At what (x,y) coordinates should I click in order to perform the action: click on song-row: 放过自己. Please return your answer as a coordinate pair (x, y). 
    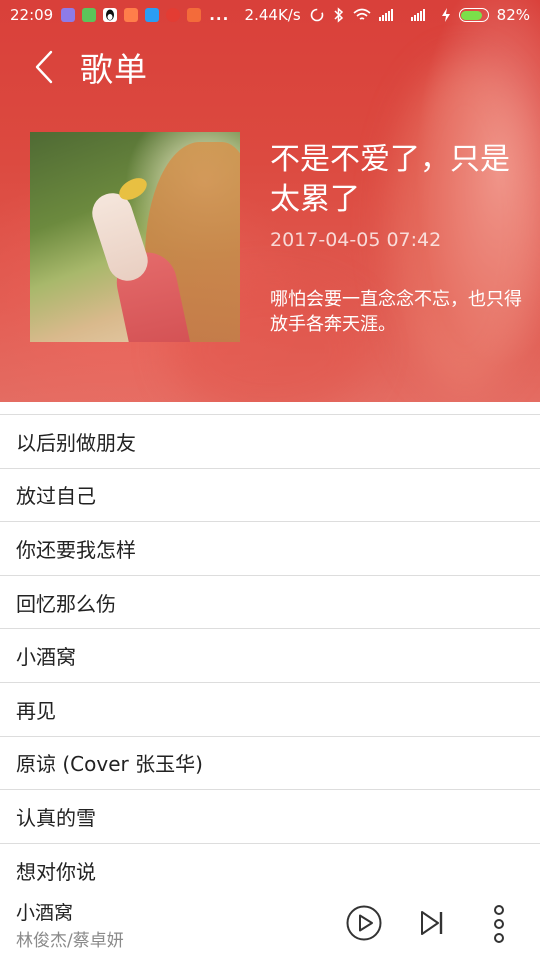
    Looking at the image, I should click on (270, 494).